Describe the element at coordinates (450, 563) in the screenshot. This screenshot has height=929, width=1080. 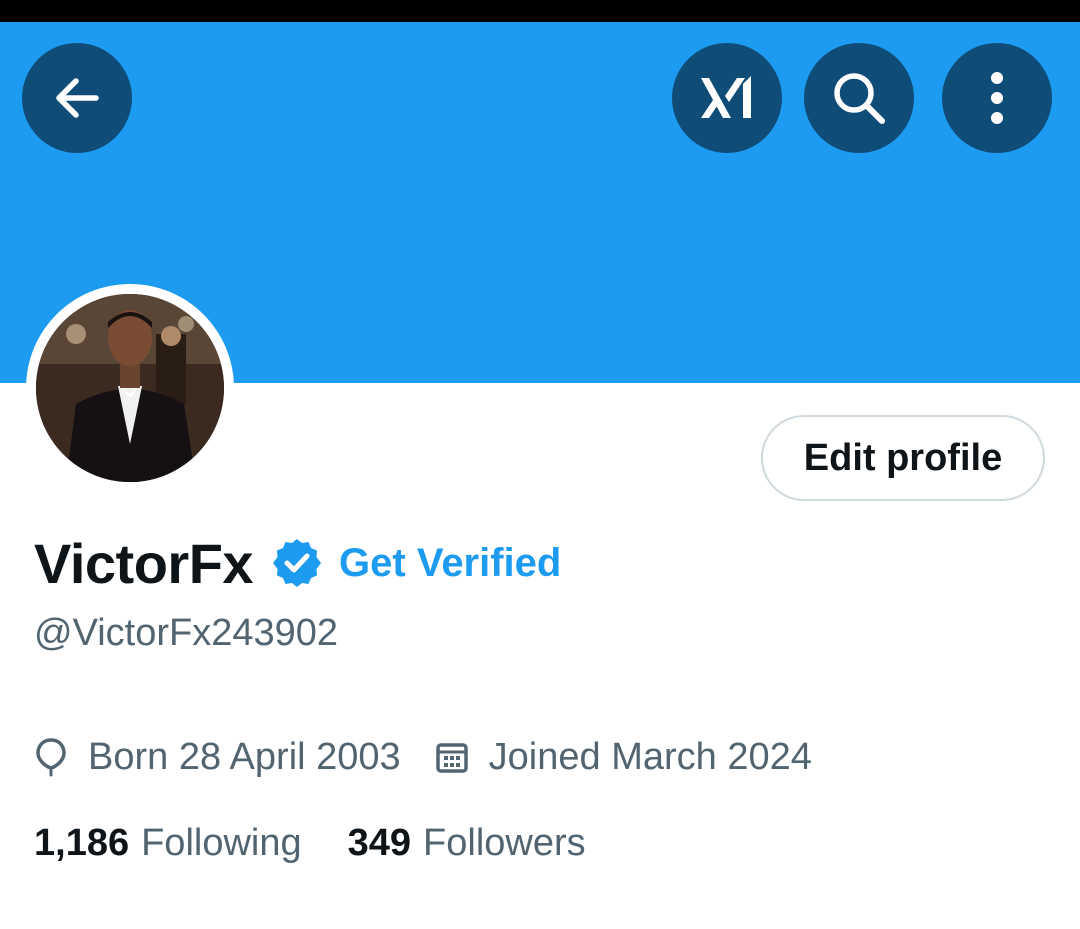
I see `get-verified-link: Get Verified` at that location.